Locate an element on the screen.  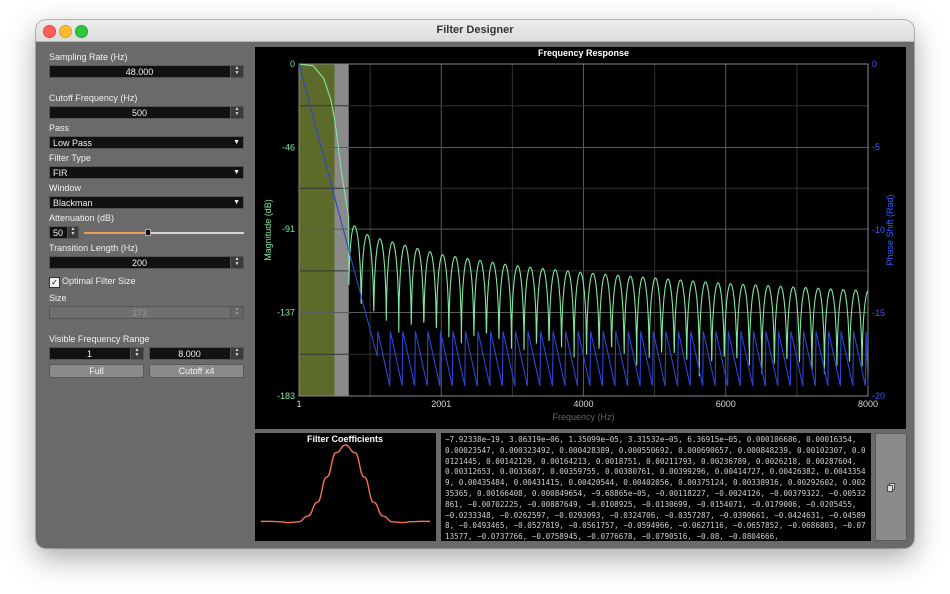
title-bar: Filter Designer is located at coordinates (475, 31).